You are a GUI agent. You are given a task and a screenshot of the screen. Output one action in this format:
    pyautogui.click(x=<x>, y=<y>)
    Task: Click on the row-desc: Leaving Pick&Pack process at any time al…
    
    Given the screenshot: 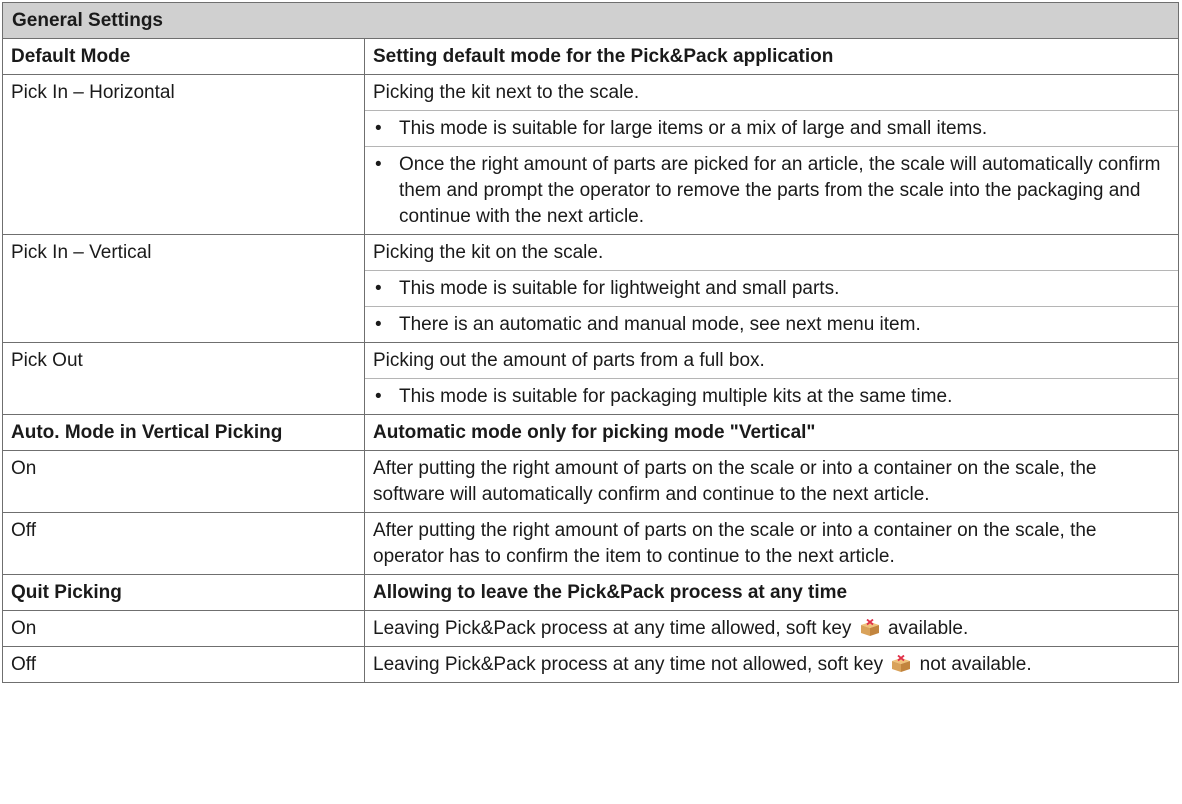 What is the action you would take?
    pyautogui.click(x=771, y=628)
    